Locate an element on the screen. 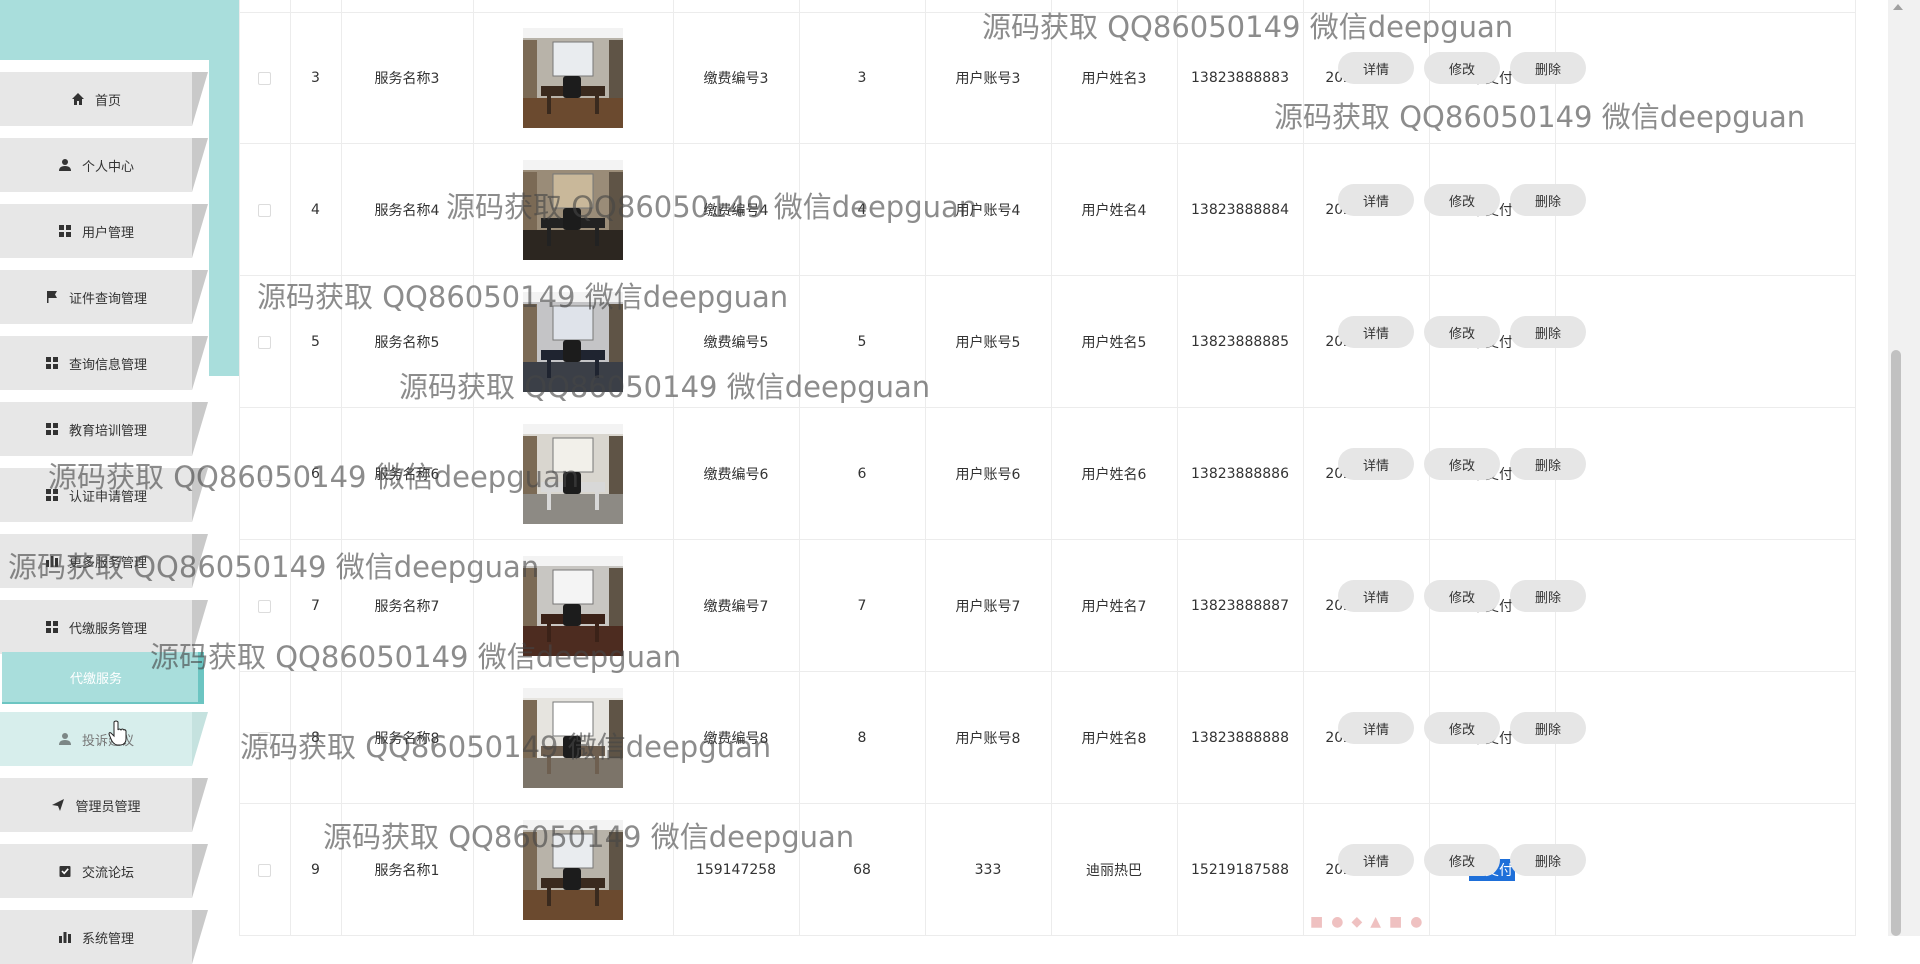  flag-icon is located at coordinates (52, 297).